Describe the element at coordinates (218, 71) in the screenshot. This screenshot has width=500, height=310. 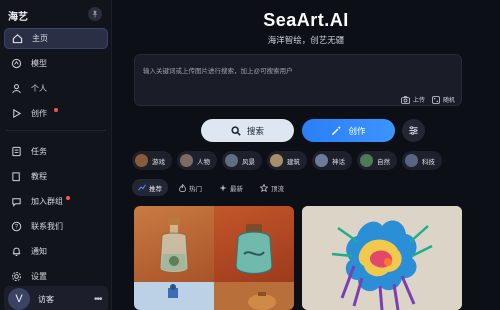
I see `prompt-placeholder: 输入关键词或上传图片进行搜索，加上@可搜索用户` at that location.